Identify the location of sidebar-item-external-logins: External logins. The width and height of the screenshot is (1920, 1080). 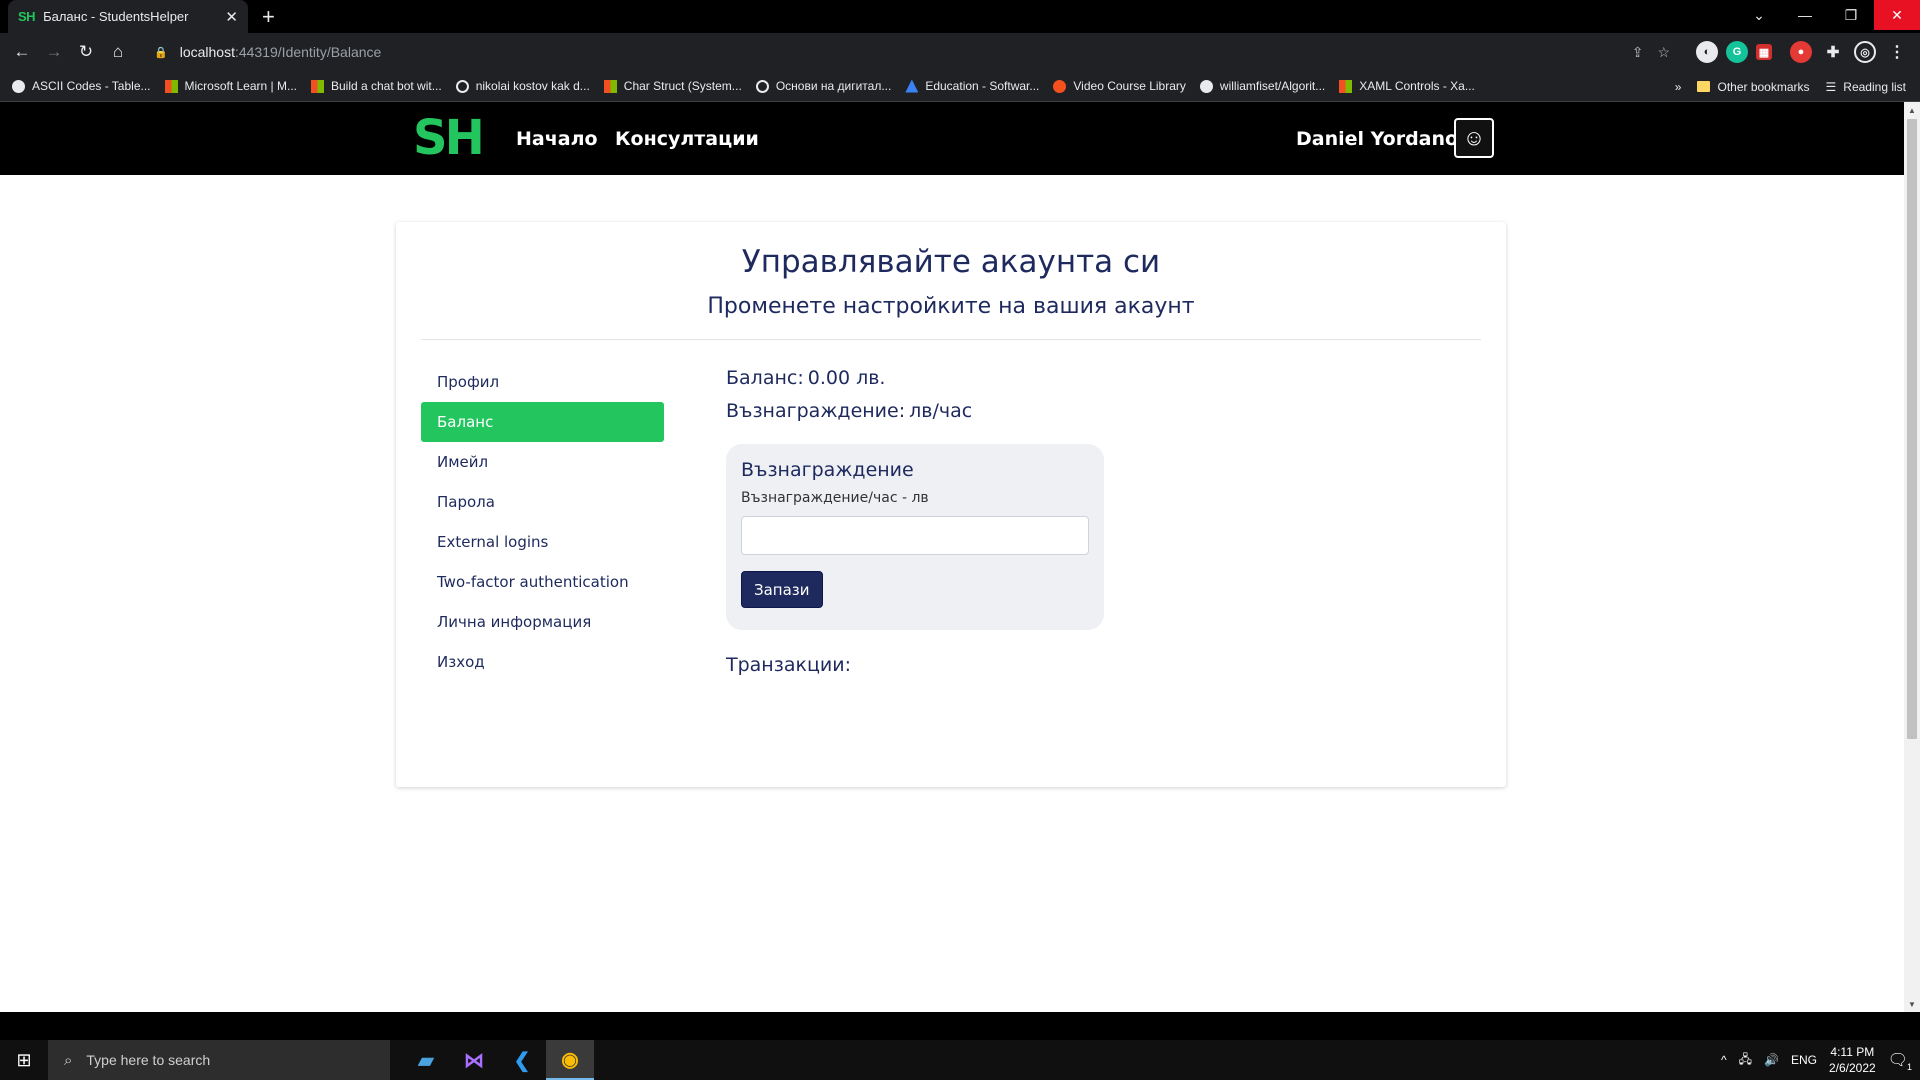
(542, 542).